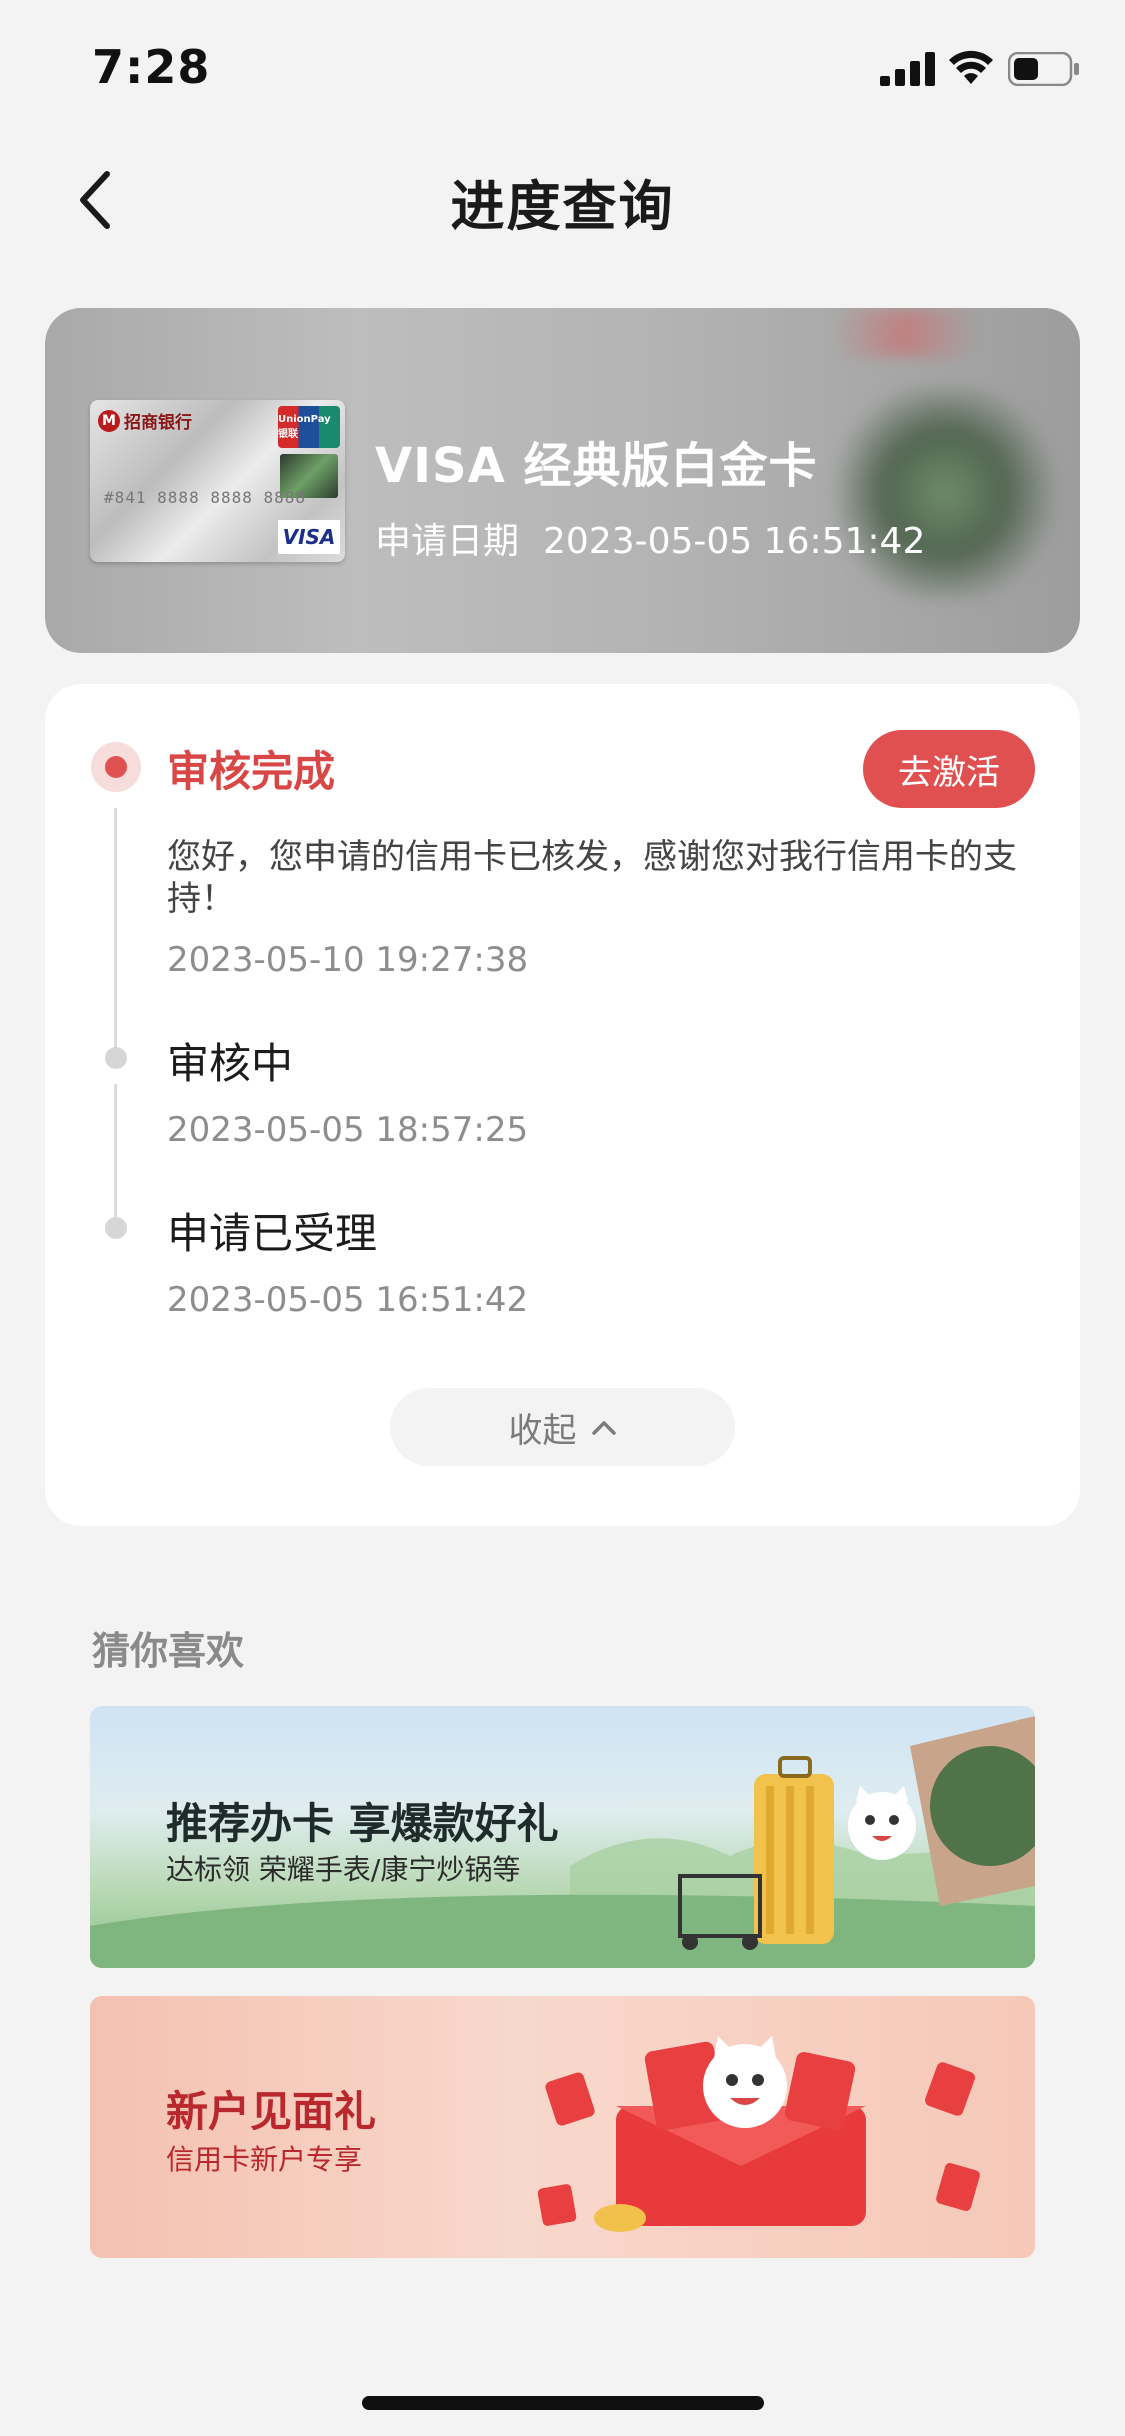 The height and width of the screenshot is (2436, 1125). Describe the element at coordinates (348, 1300) in the screenshot. I see `step-time: 2023-05-05 16:51:42` at that location.